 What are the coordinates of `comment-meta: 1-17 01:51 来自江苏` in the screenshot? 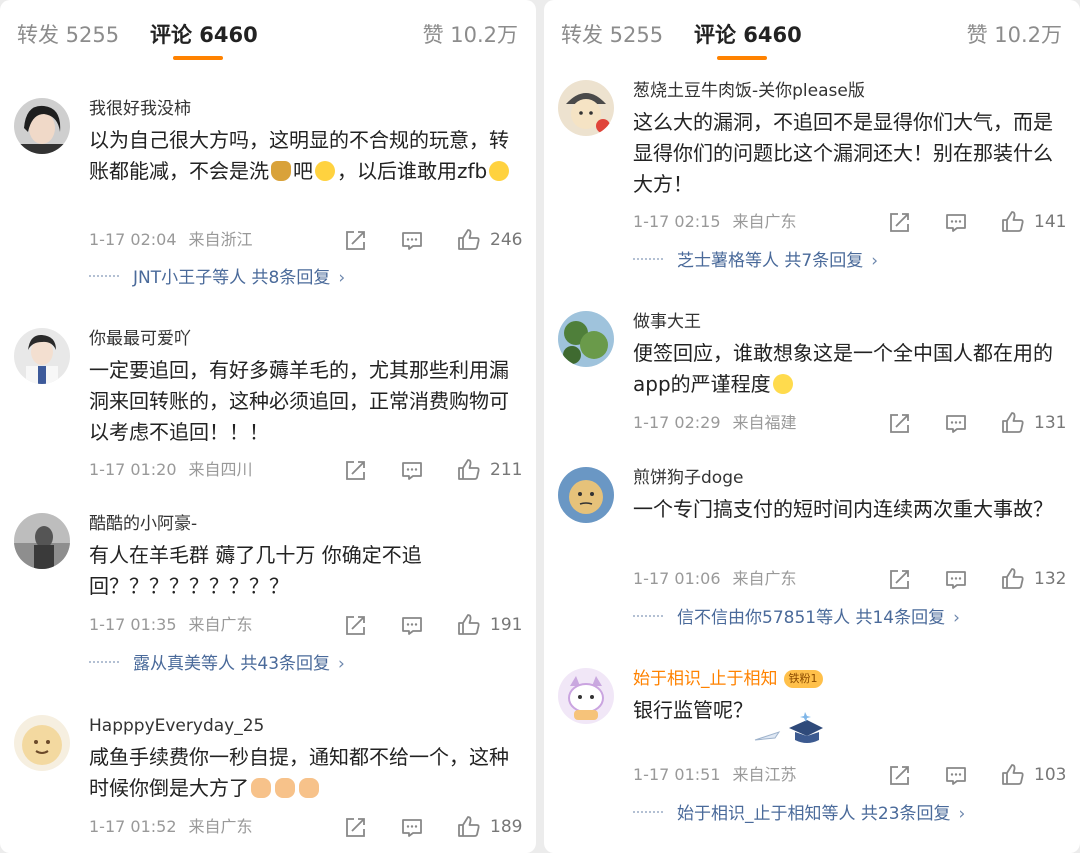 It's located at (715, 775).